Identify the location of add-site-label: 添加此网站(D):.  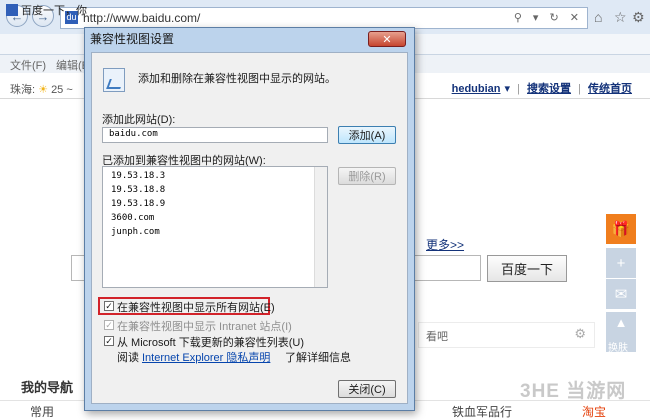
(139, 120).